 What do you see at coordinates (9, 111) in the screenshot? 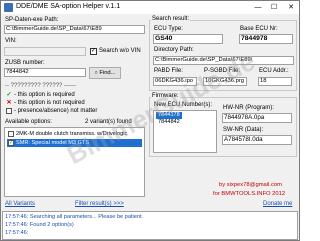
I see `not-matter-box-icon` at bounding box center [9, 111].